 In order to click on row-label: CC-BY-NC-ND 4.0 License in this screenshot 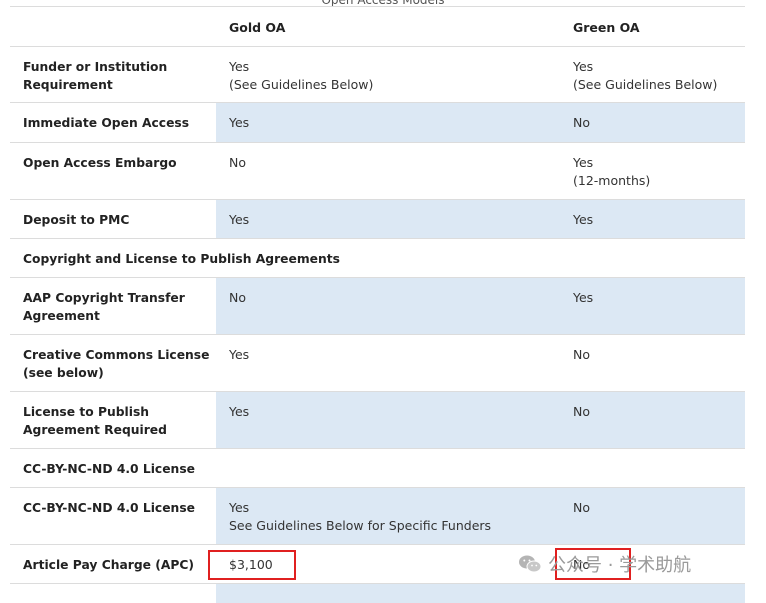, I will do `click(109, 508)`.